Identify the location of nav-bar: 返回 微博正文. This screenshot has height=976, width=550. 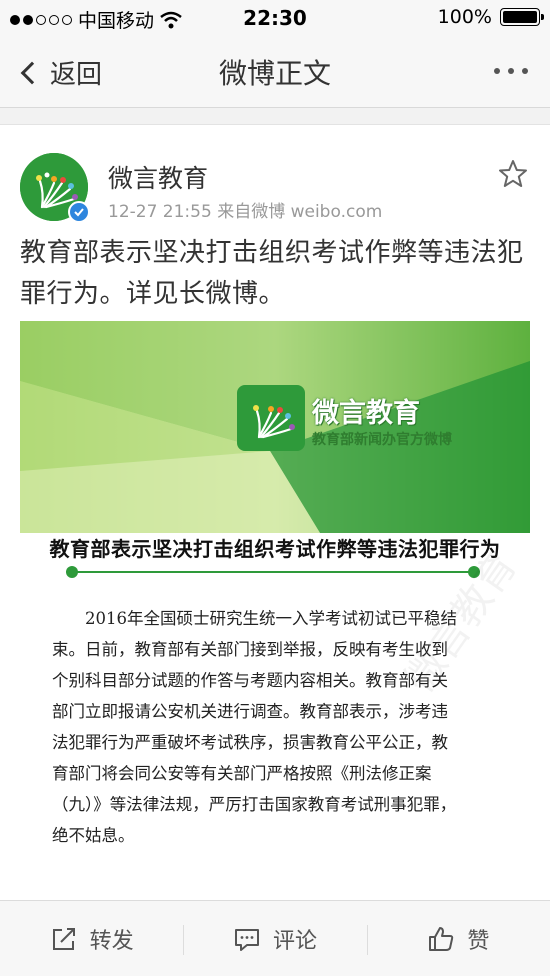
(275, 72).